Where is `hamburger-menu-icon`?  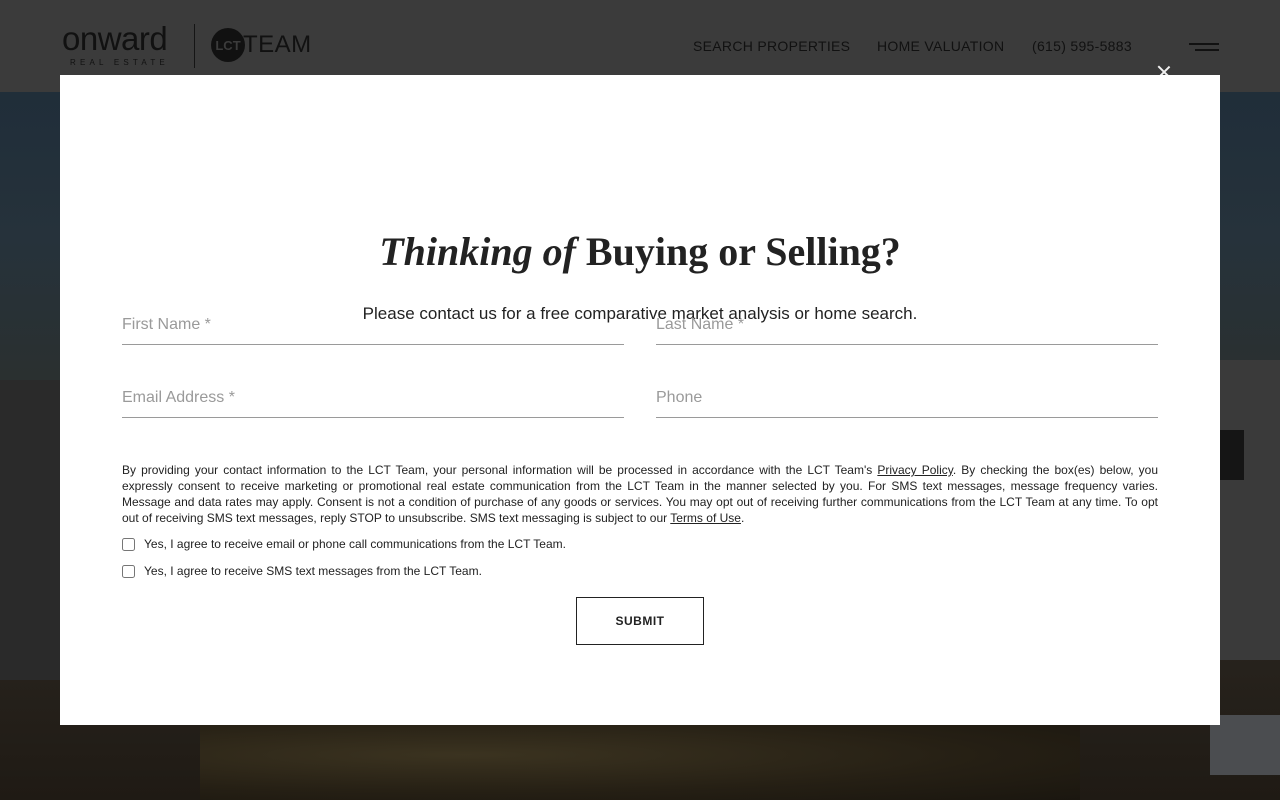 hamburger-menu-icon is located at coordinates (1204, 47).